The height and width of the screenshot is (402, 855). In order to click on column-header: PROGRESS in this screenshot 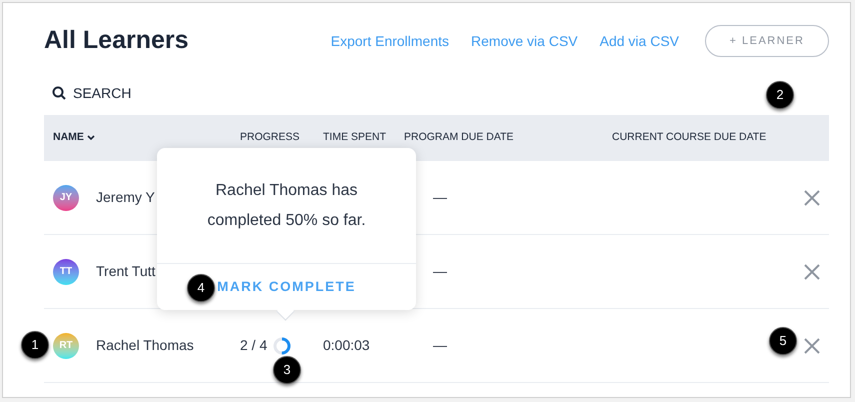, I will do `click(270, 137)`.